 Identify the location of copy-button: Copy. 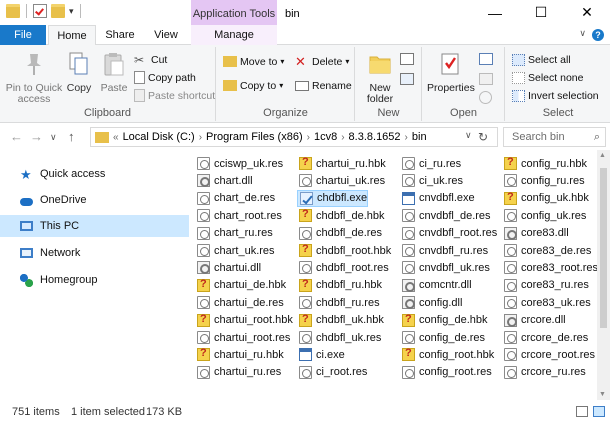
(79, 72).